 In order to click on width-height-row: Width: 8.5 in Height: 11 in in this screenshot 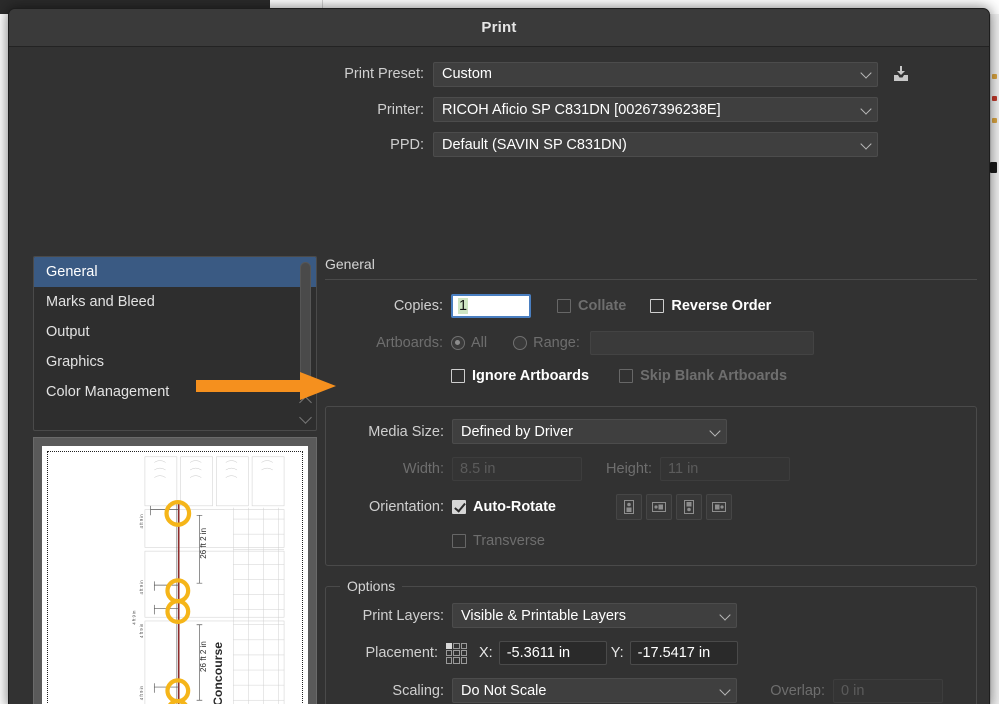, I will do `click(651, 469)`.